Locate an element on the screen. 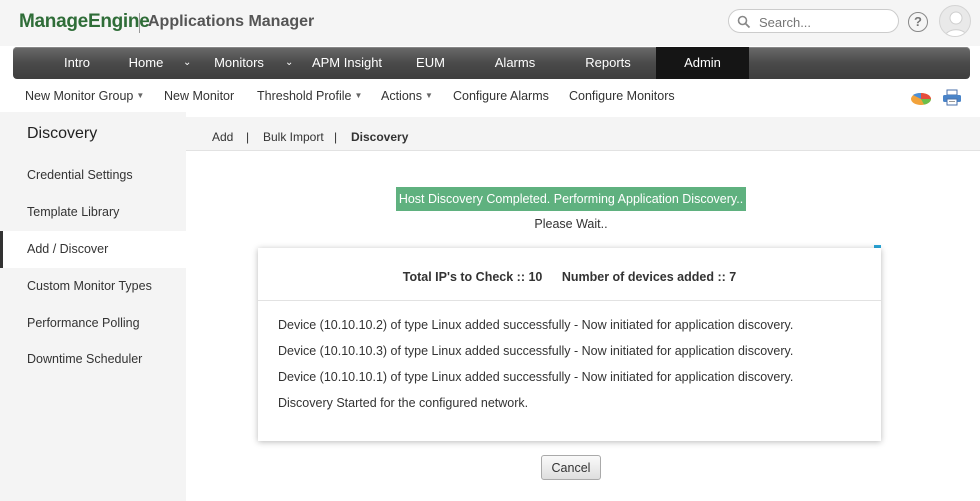 This screenshot has width=980, height=501. user-avatar is located at coordinates (955, 21).